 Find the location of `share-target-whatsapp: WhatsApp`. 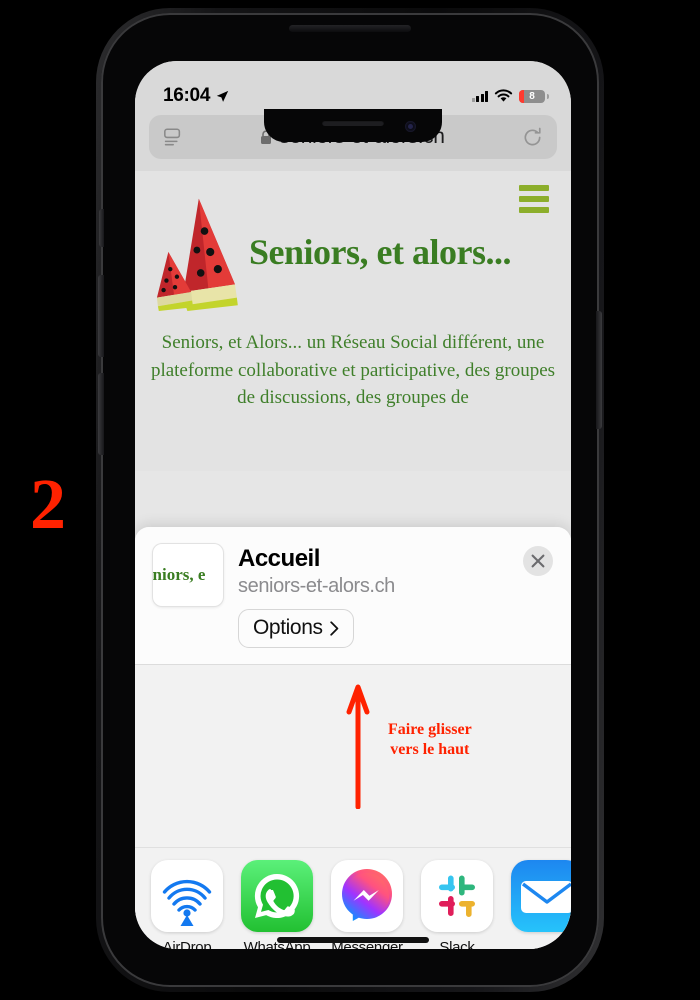

share-target-whatsapp: WhatsApp is located at coordinates (277, 904).